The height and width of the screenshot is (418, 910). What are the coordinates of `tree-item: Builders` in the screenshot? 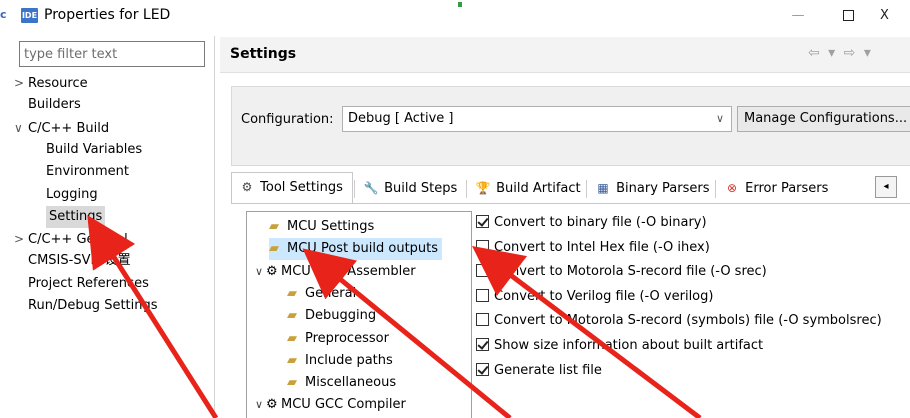 It's located at (54, 105).